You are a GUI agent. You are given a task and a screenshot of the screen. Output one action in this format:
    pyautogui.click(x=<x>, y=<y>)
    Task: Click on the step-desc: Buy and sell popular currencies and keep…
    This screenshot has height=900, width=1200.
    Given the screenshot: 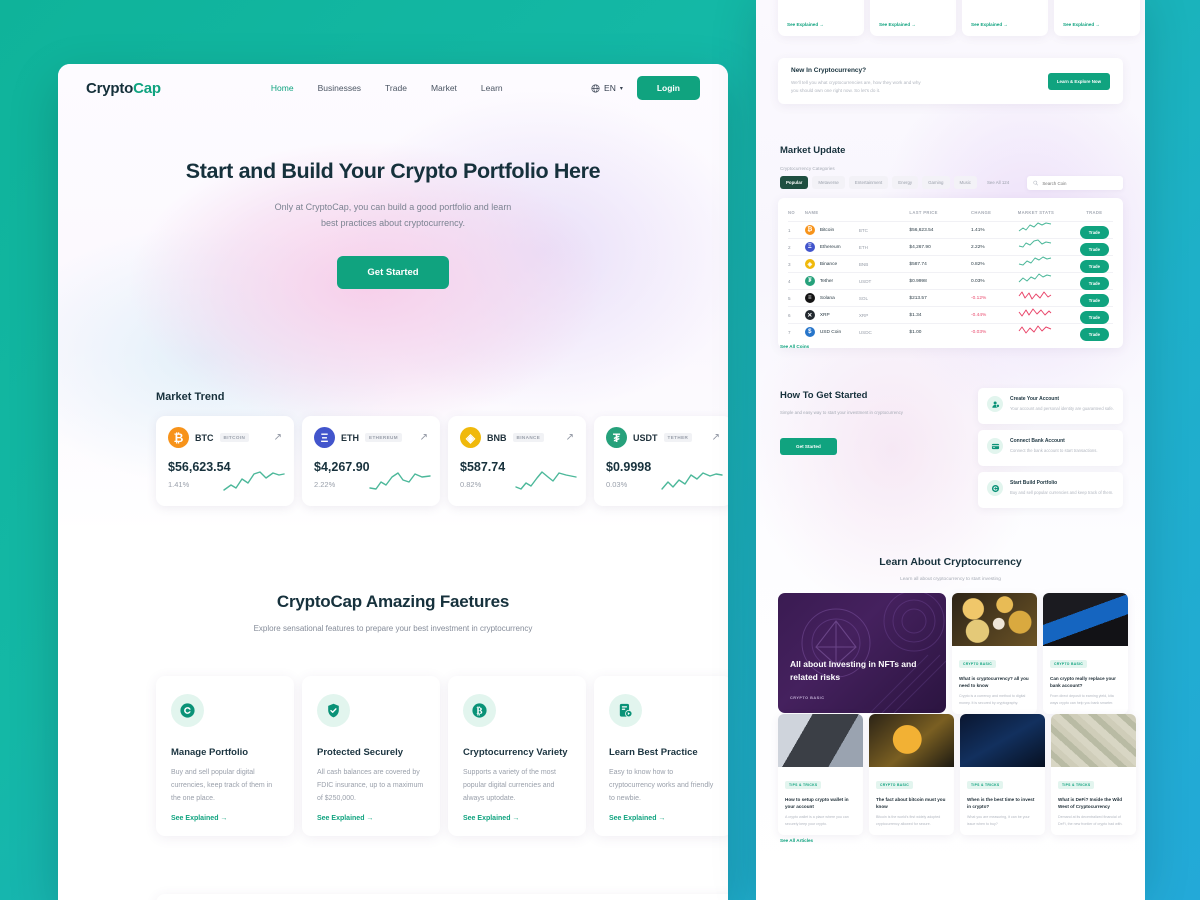 What is the action you would take?
    pyautogui.click(x=1062, y=492)
    